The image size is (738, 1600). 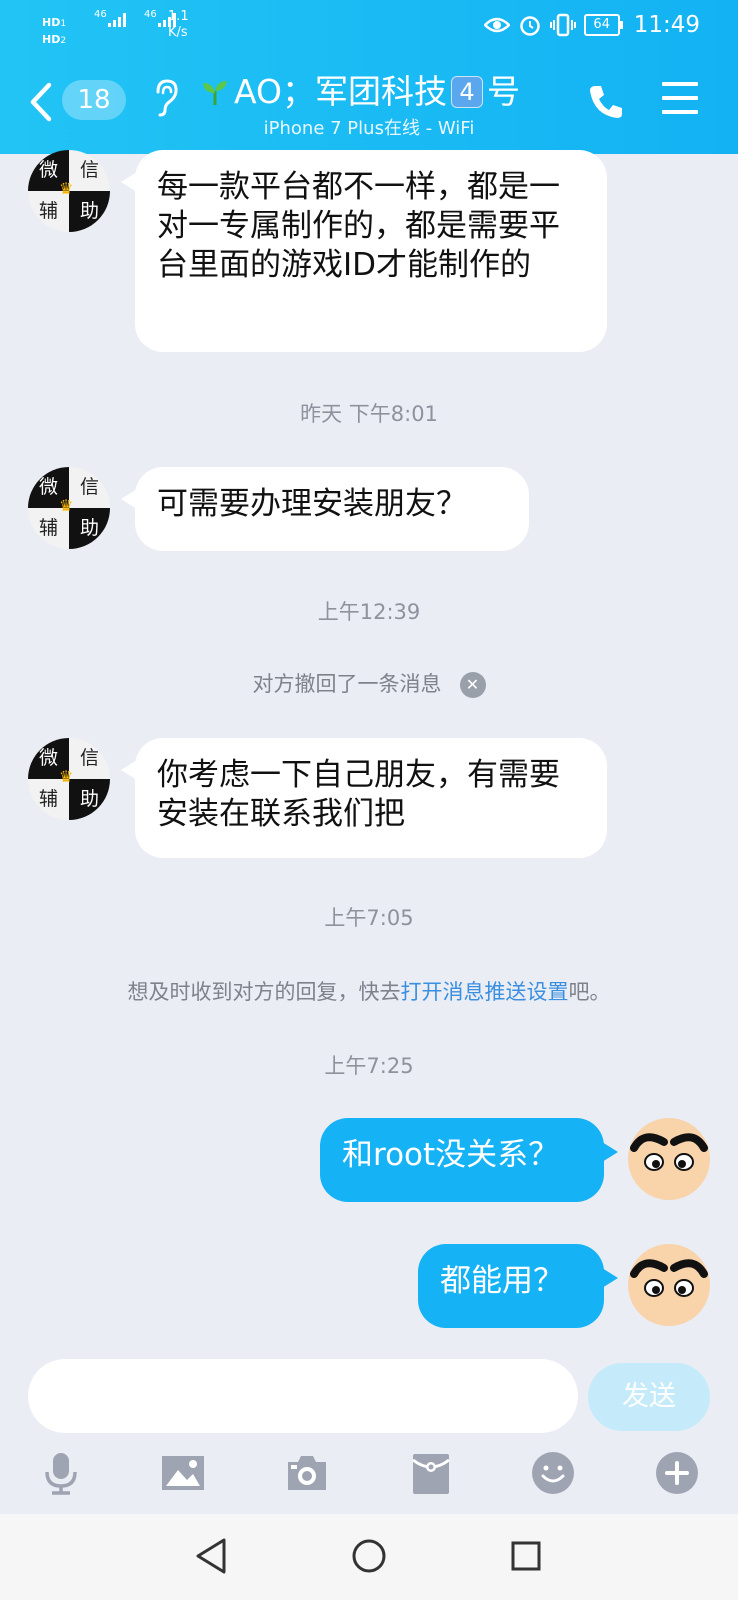 I want to click on nav-home-icon, so click(x=369, y=1556).